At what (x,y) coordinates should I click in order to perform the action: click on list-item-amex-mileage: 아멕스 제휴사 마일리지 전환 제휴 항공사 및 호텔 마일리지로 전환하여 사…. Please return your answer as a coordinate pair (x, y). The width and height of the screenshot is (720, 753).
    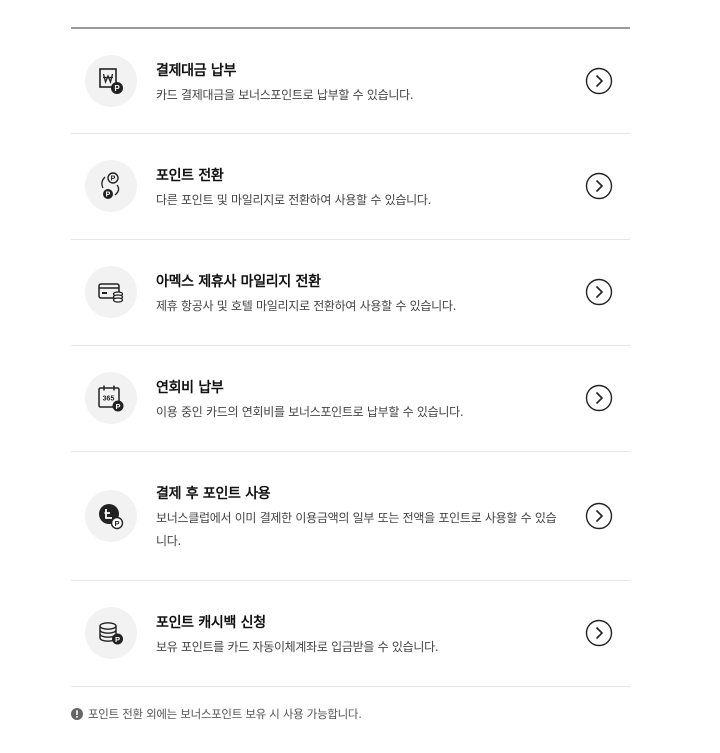
    Looking at the image, I should click on (350, 293).